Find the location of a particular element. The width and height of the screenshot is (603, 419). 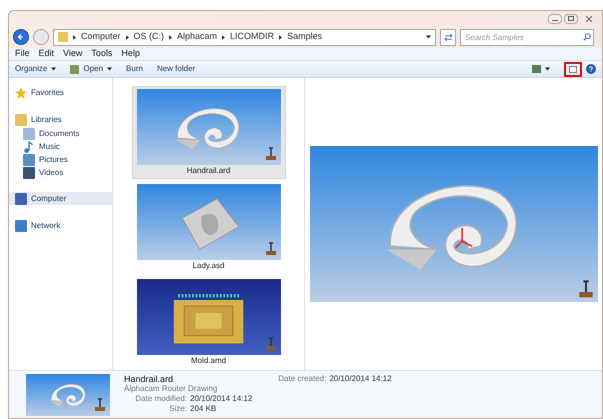

detail-file-type: Alphacam Router Drawing is located at coordinates (171, 389).